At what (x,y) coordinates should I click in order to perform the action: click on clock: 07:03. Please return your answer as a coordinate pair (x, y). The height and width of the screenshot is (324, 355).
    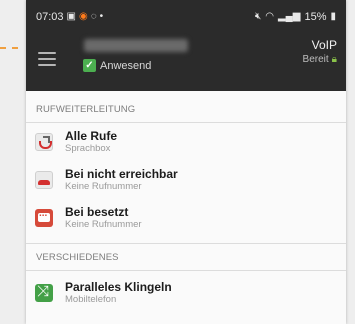
    Looking at the image, I should click on (50, 16).